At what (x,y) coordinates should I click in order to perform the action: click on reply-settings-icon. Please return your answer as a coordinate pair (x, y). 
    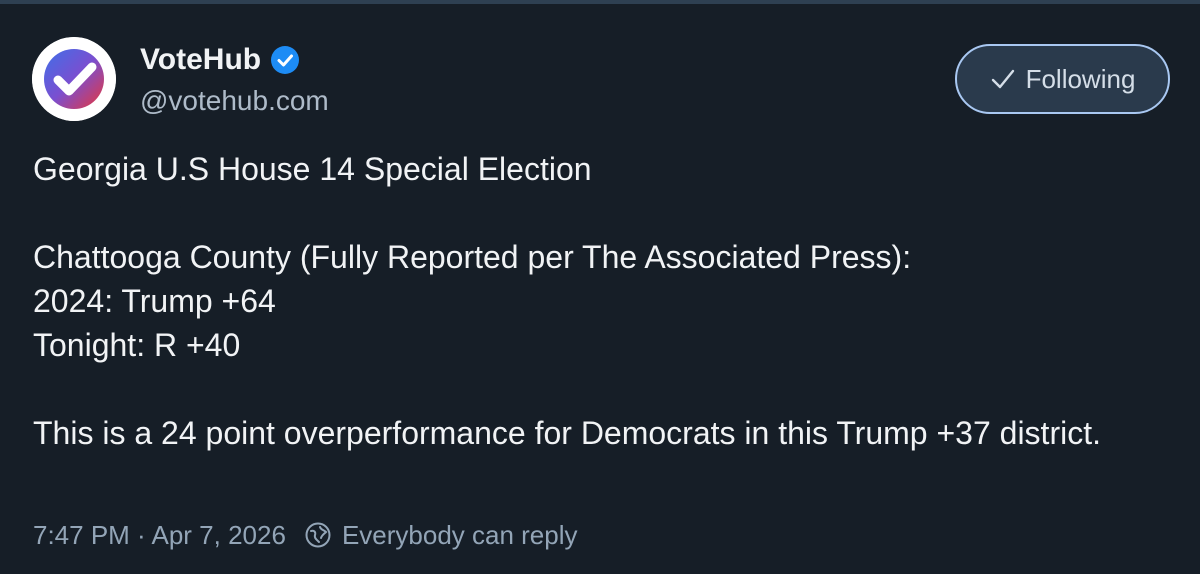
    Looking at the image, I should click on (318, 535).